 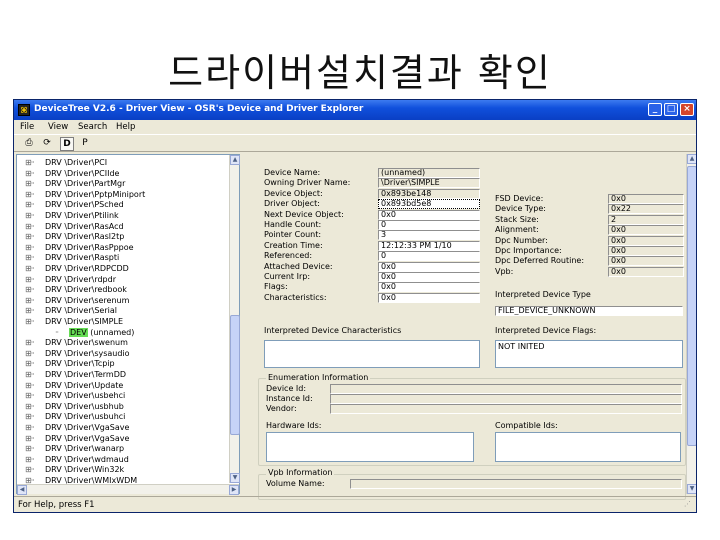 What do you see at coordinates (123, 459) in the screenshot?
I see `tree-node: ⊞·· DRV \Driver\wdmaud` at bounding box center [123, 459].